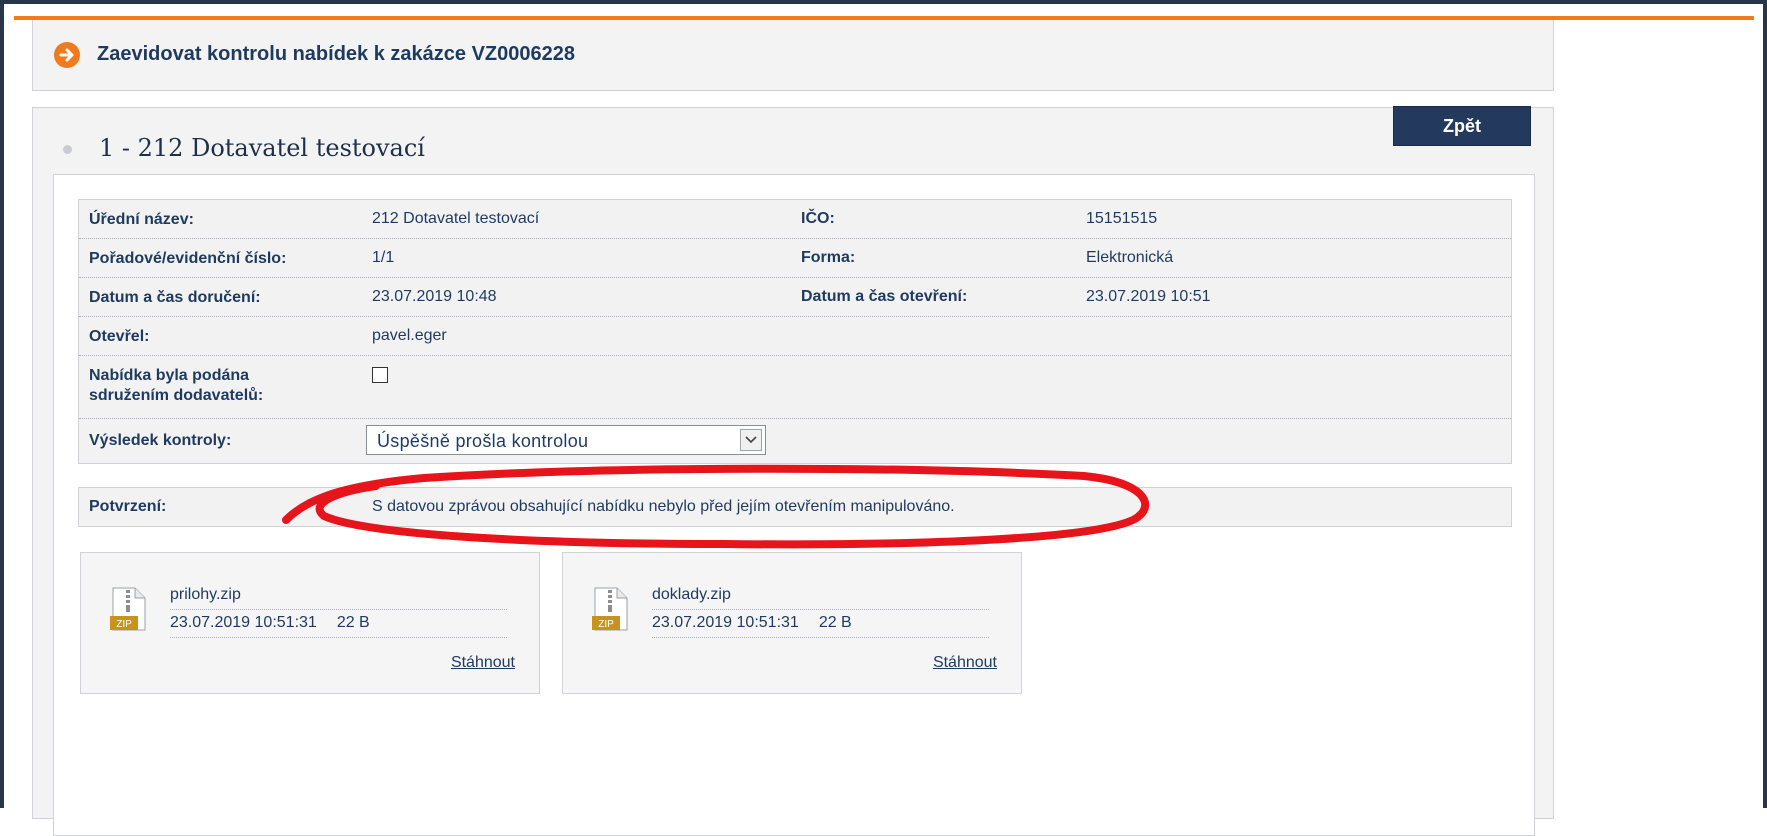  What do you see at coordinates (160, 440) in the screenshot?
I see `result-label: Výsledek kontroly:` at bounding box center [160, 440].